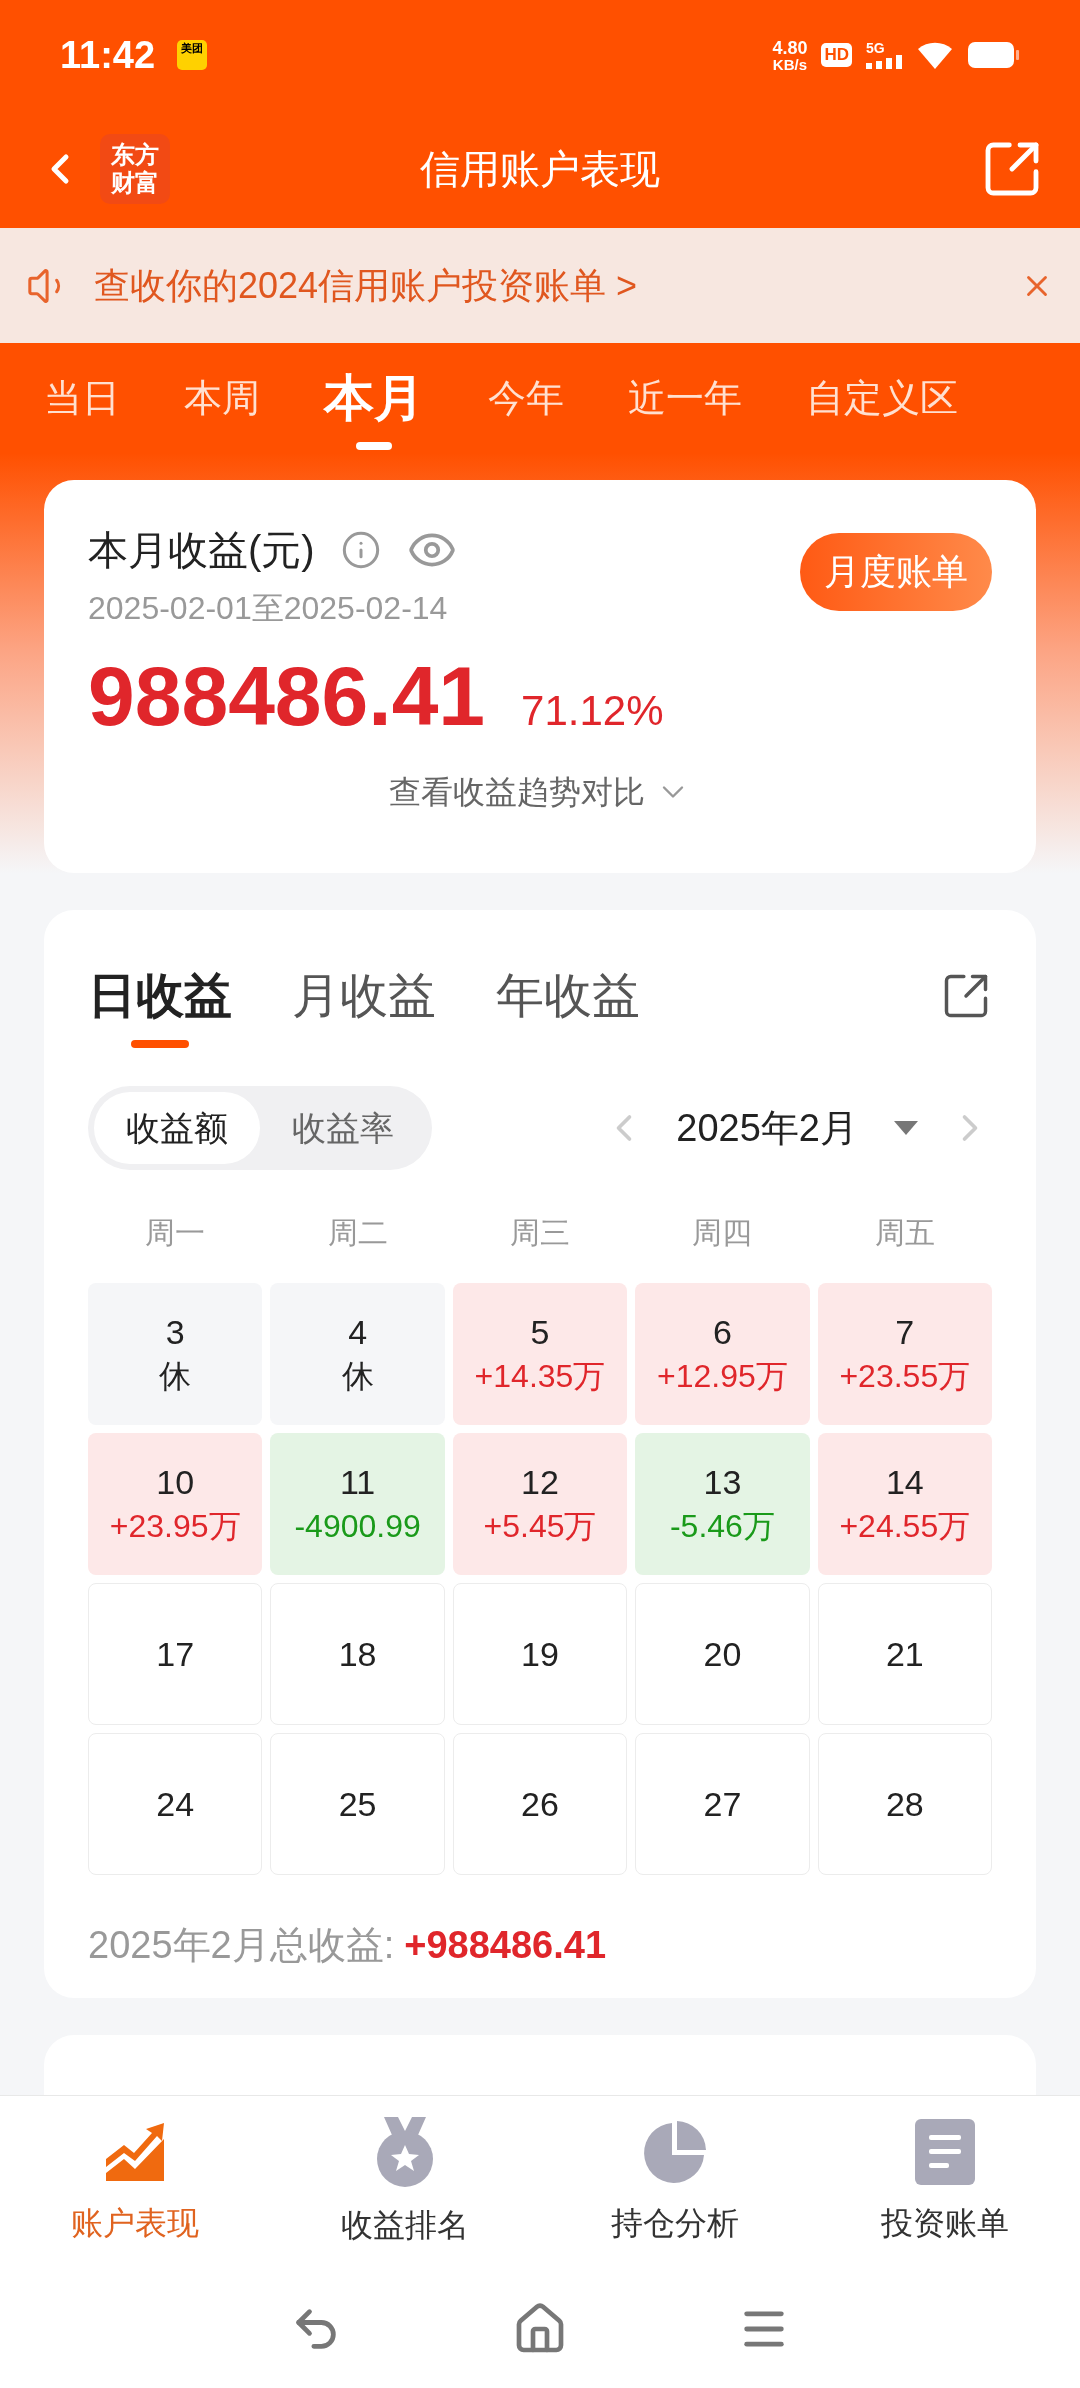  What do you see at coordinates (876, 48) in the screenshot?
I see `network-type: 5G` at bounding box center [876, 48].